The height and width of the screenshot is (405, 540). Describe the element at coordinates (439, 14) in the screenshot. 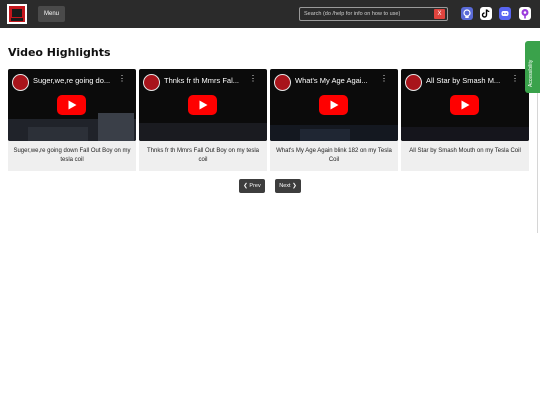

I see `clear-search-button: X` at that location.